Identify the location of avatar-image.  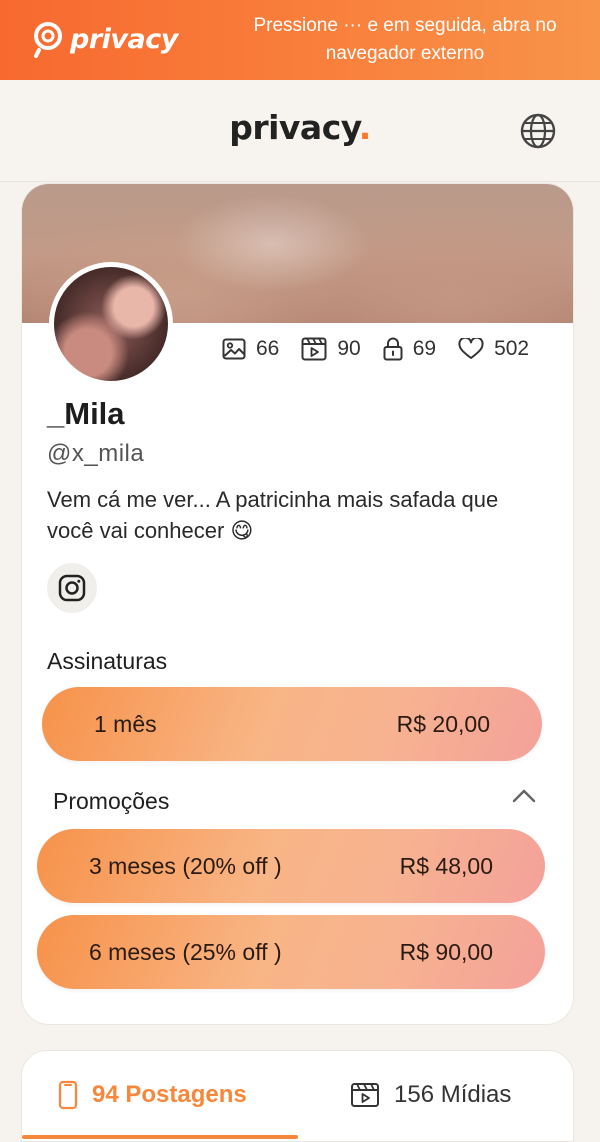
(111, 324).